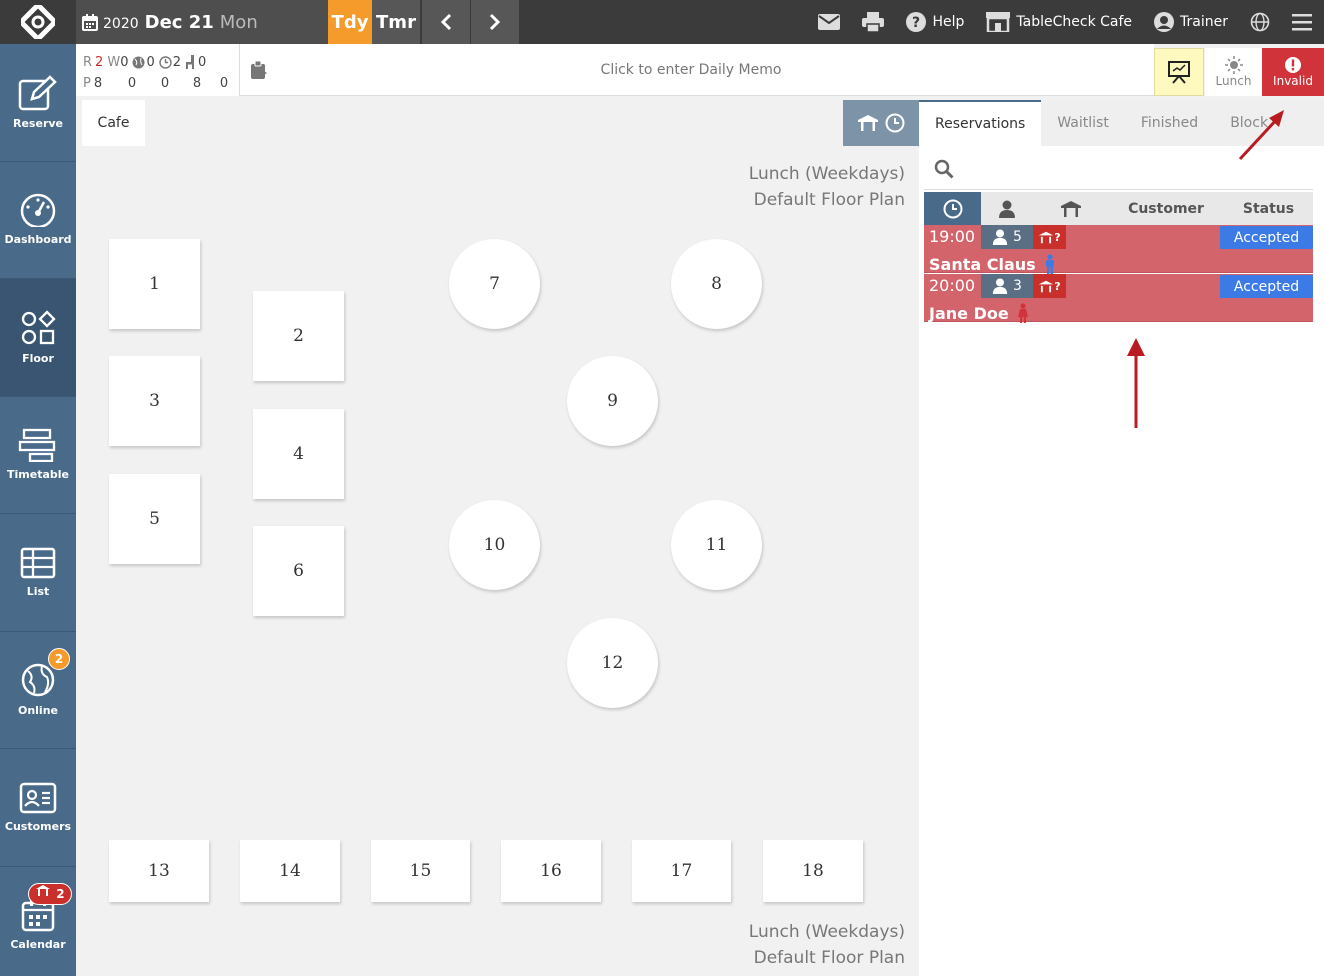  What do you see at coordinates (1059, 22) in the screenshot?
I see `store-button: TableCheck Cafe` at bounding box center [1059, 22].